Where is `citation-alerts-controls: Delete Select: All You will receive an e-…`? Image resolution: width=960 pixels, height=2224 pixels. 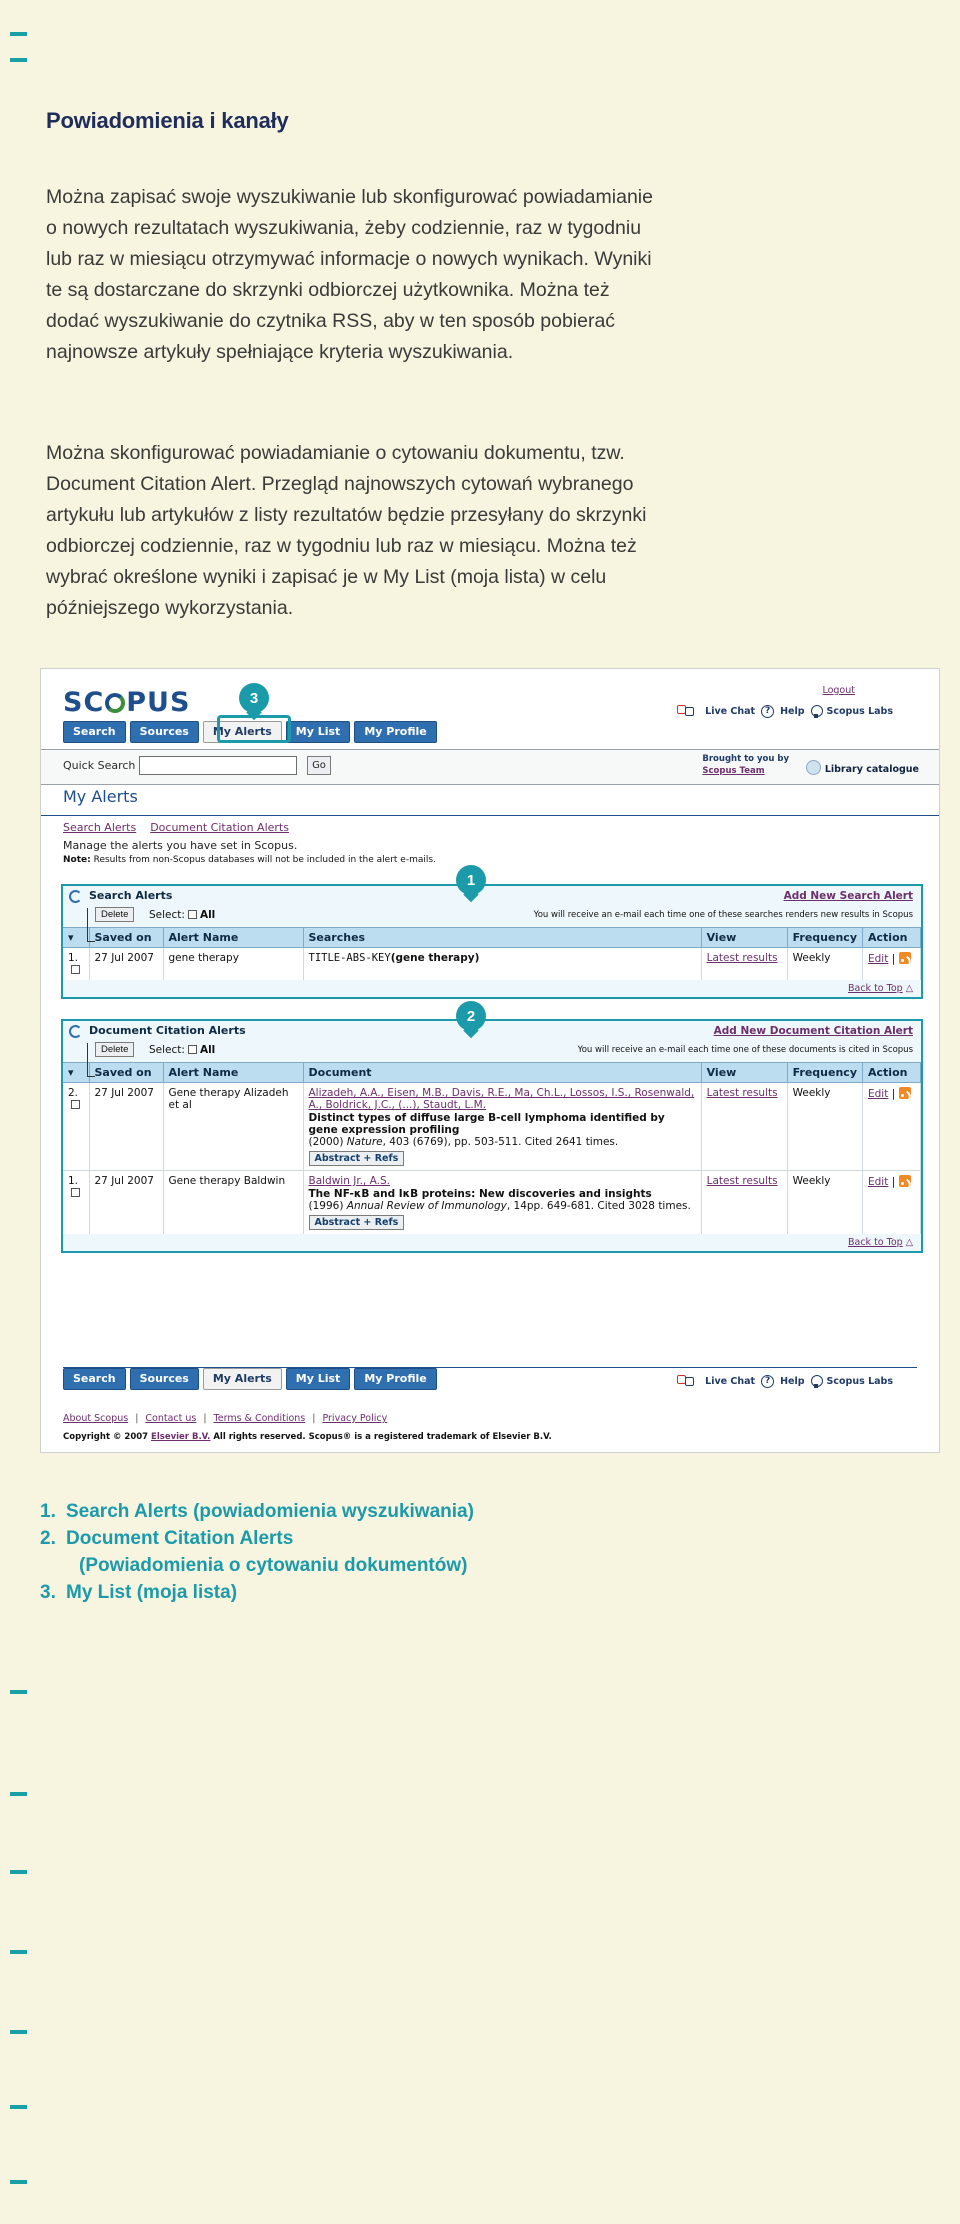 citation-alerts-controls: Delete Select: All You will receive an e-… is located at coordinates (492, 1059).